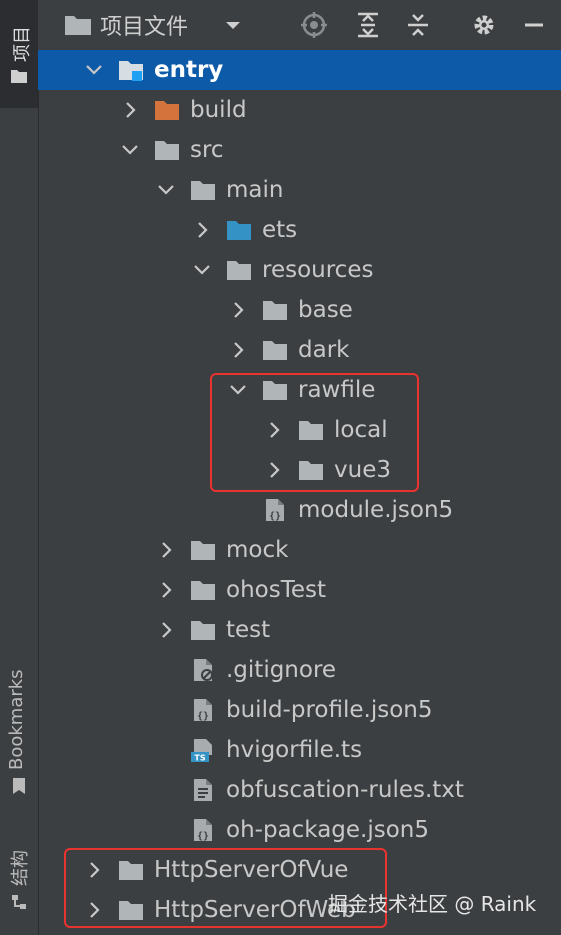  I want to click on tree-item-label: ohosTest, so click(276, 590).